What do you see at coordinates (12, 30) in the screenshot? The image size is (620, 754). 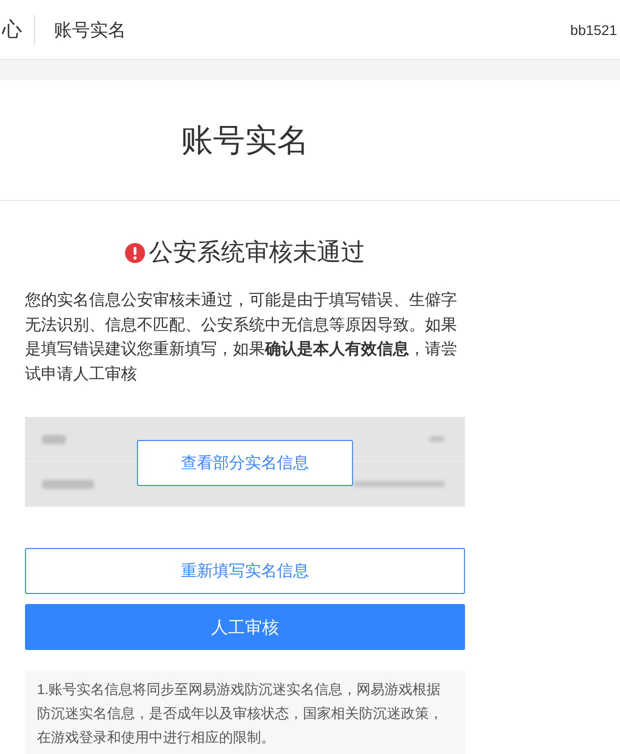 I see `brand-text: 心` at bounding box center [12, 30].